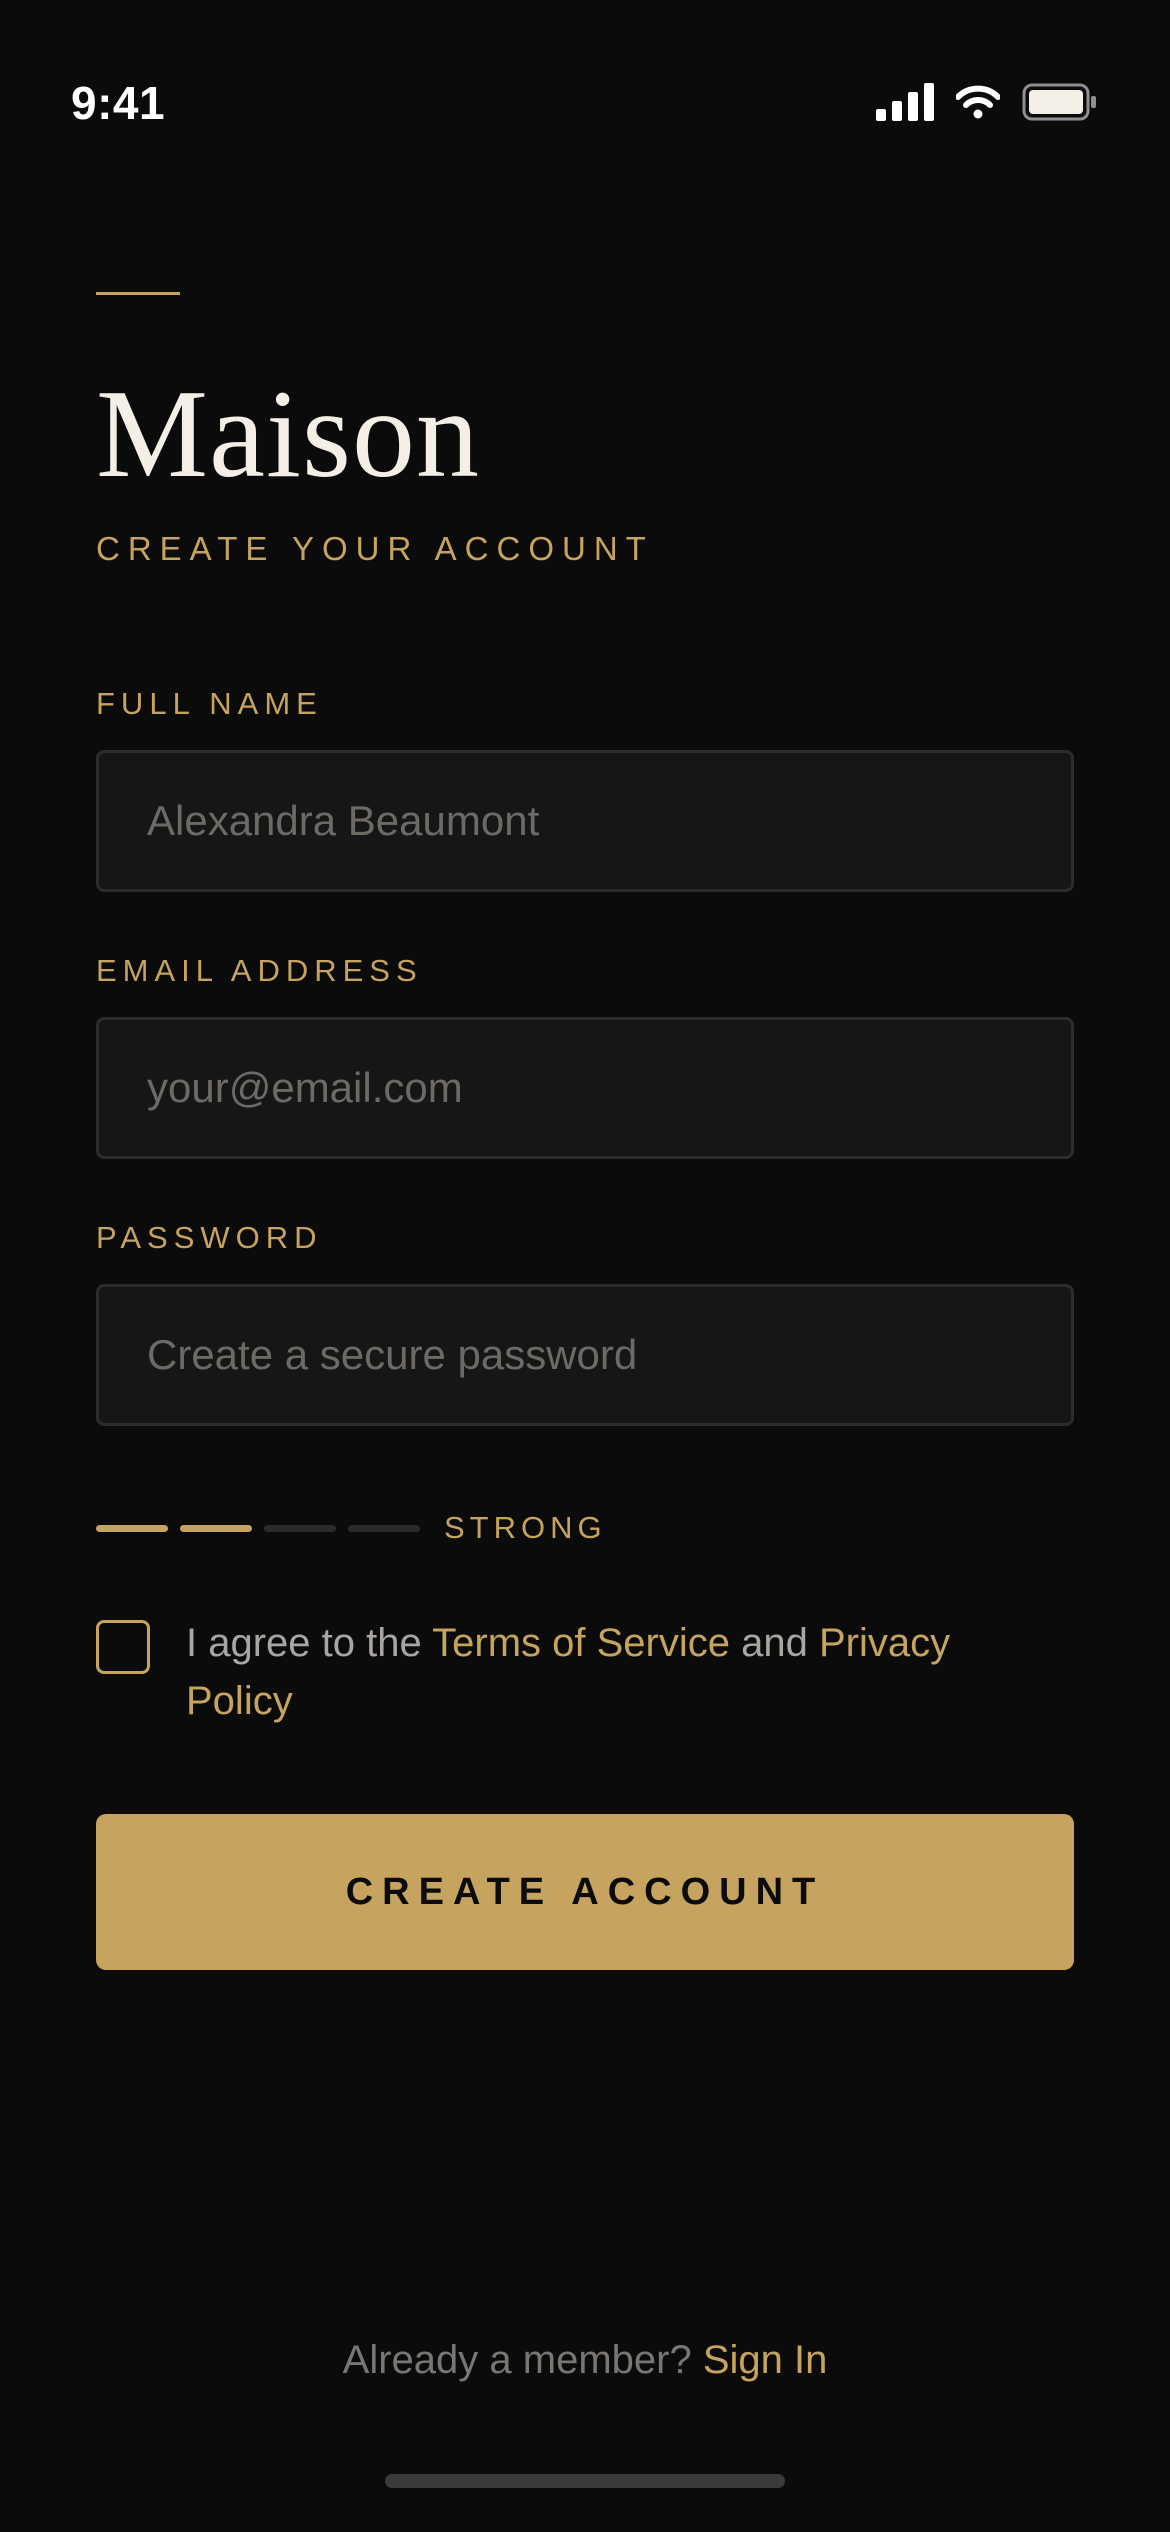 The image size is (1170, 2532). I want to click on status-bar: 9:41, so click(585, 100).